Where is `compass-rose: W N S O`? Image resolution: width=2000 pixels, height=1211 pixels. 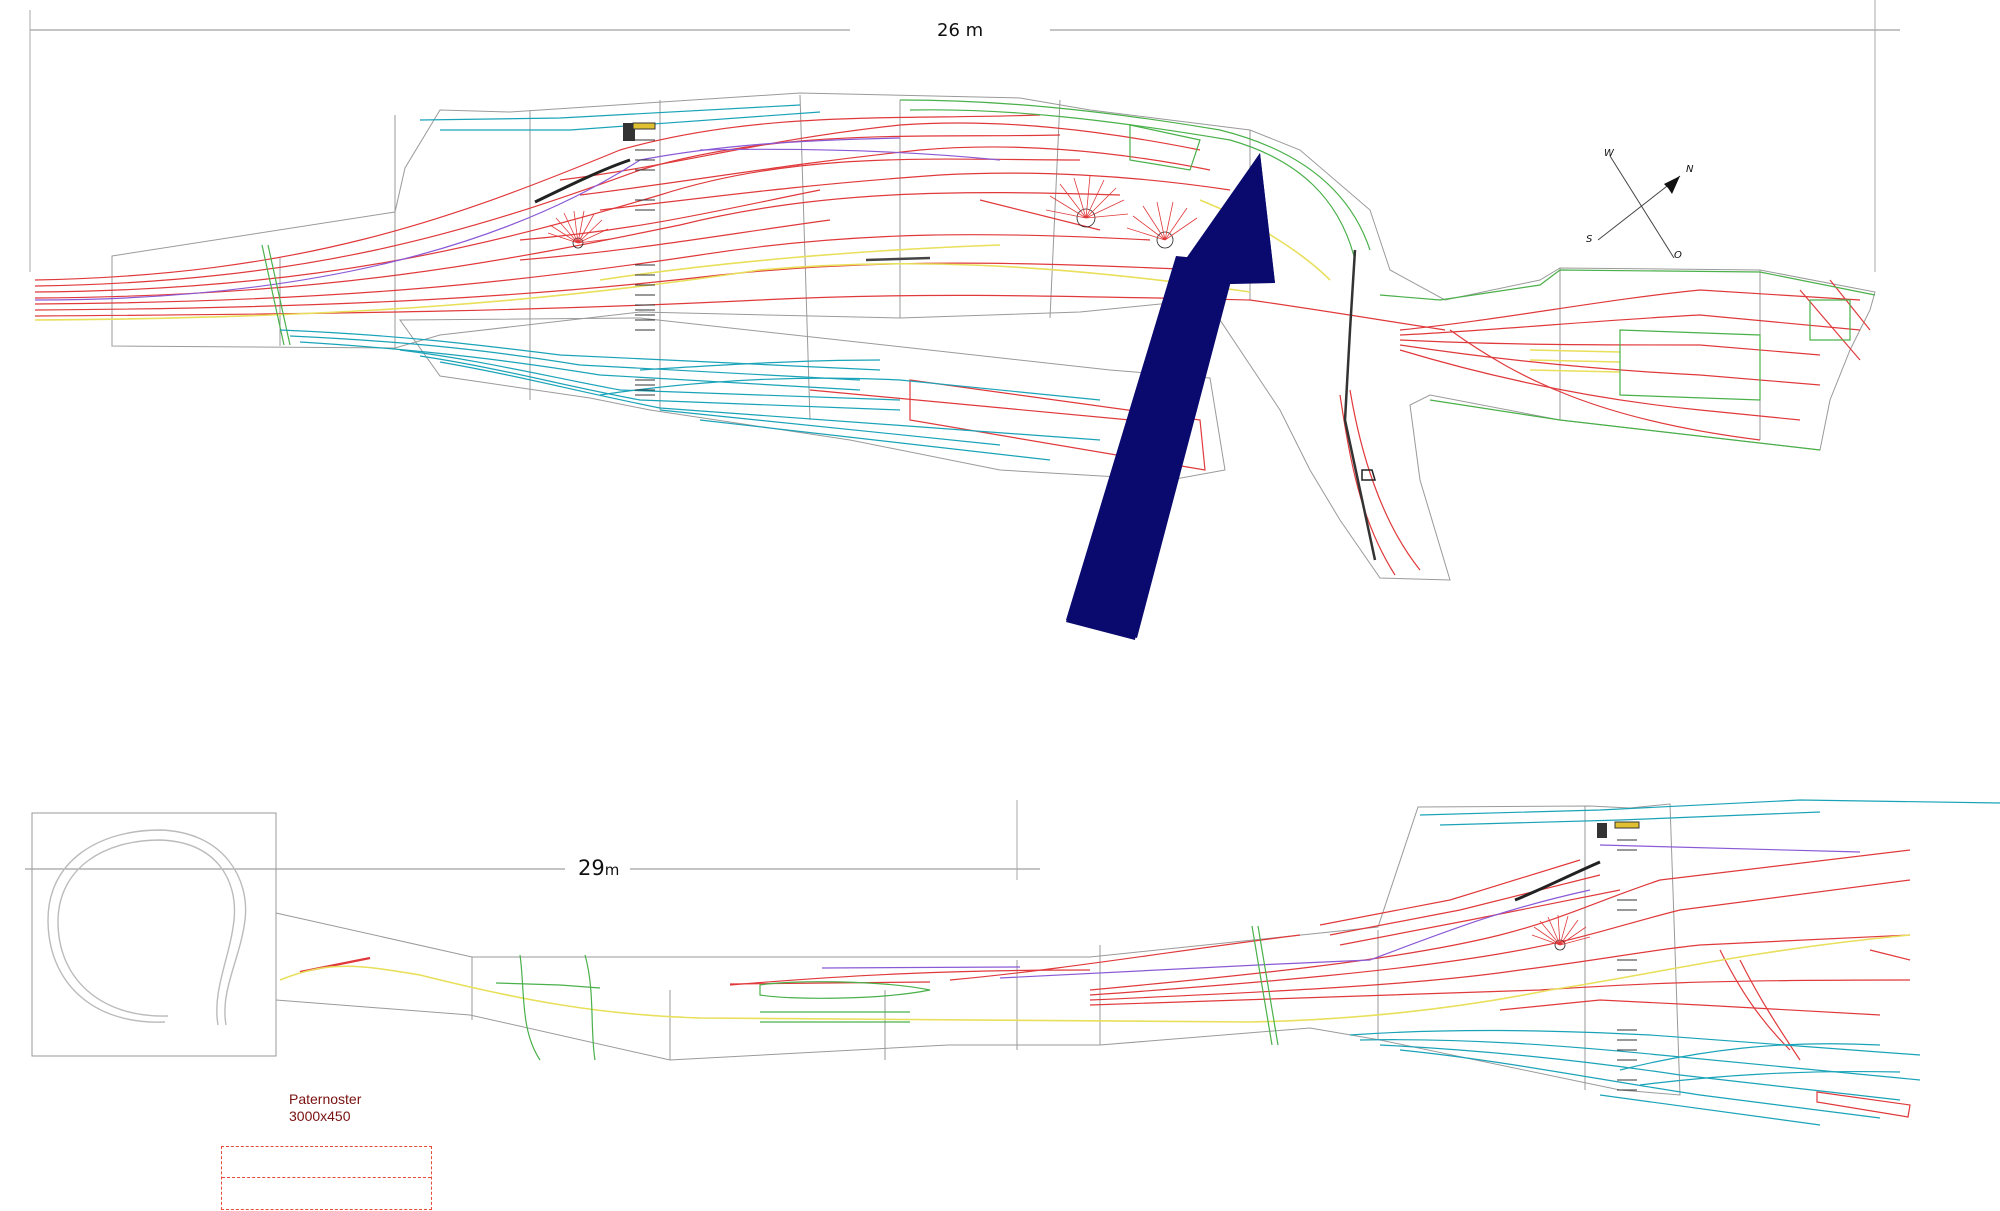 compass-rose: W N S O is located at coordinates (1640, 204).